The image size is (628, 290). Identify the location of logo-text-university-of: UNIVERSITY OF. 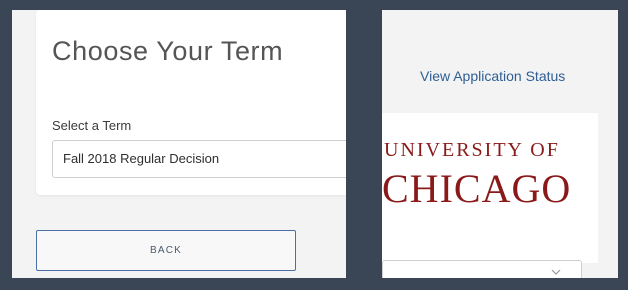
(472, 150).